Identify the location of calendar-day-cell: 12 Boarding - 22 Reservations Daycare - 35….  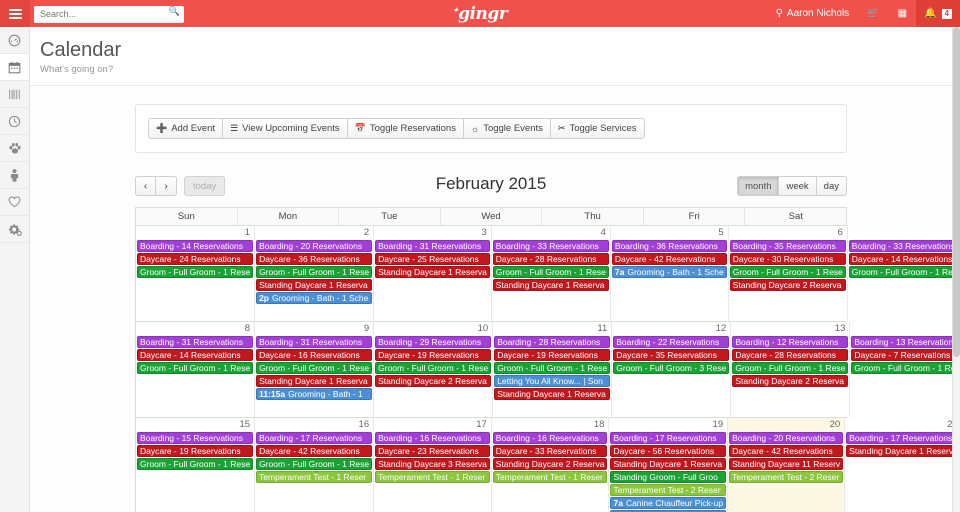
(672, 369).